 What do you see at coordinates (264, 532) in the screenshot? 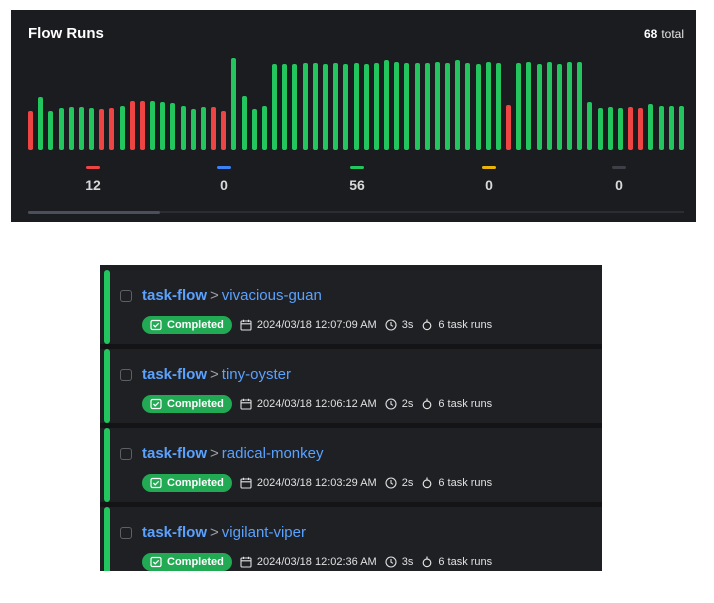
I see `run-name-link: vigilant-viper` at bounding box center [264, 532].